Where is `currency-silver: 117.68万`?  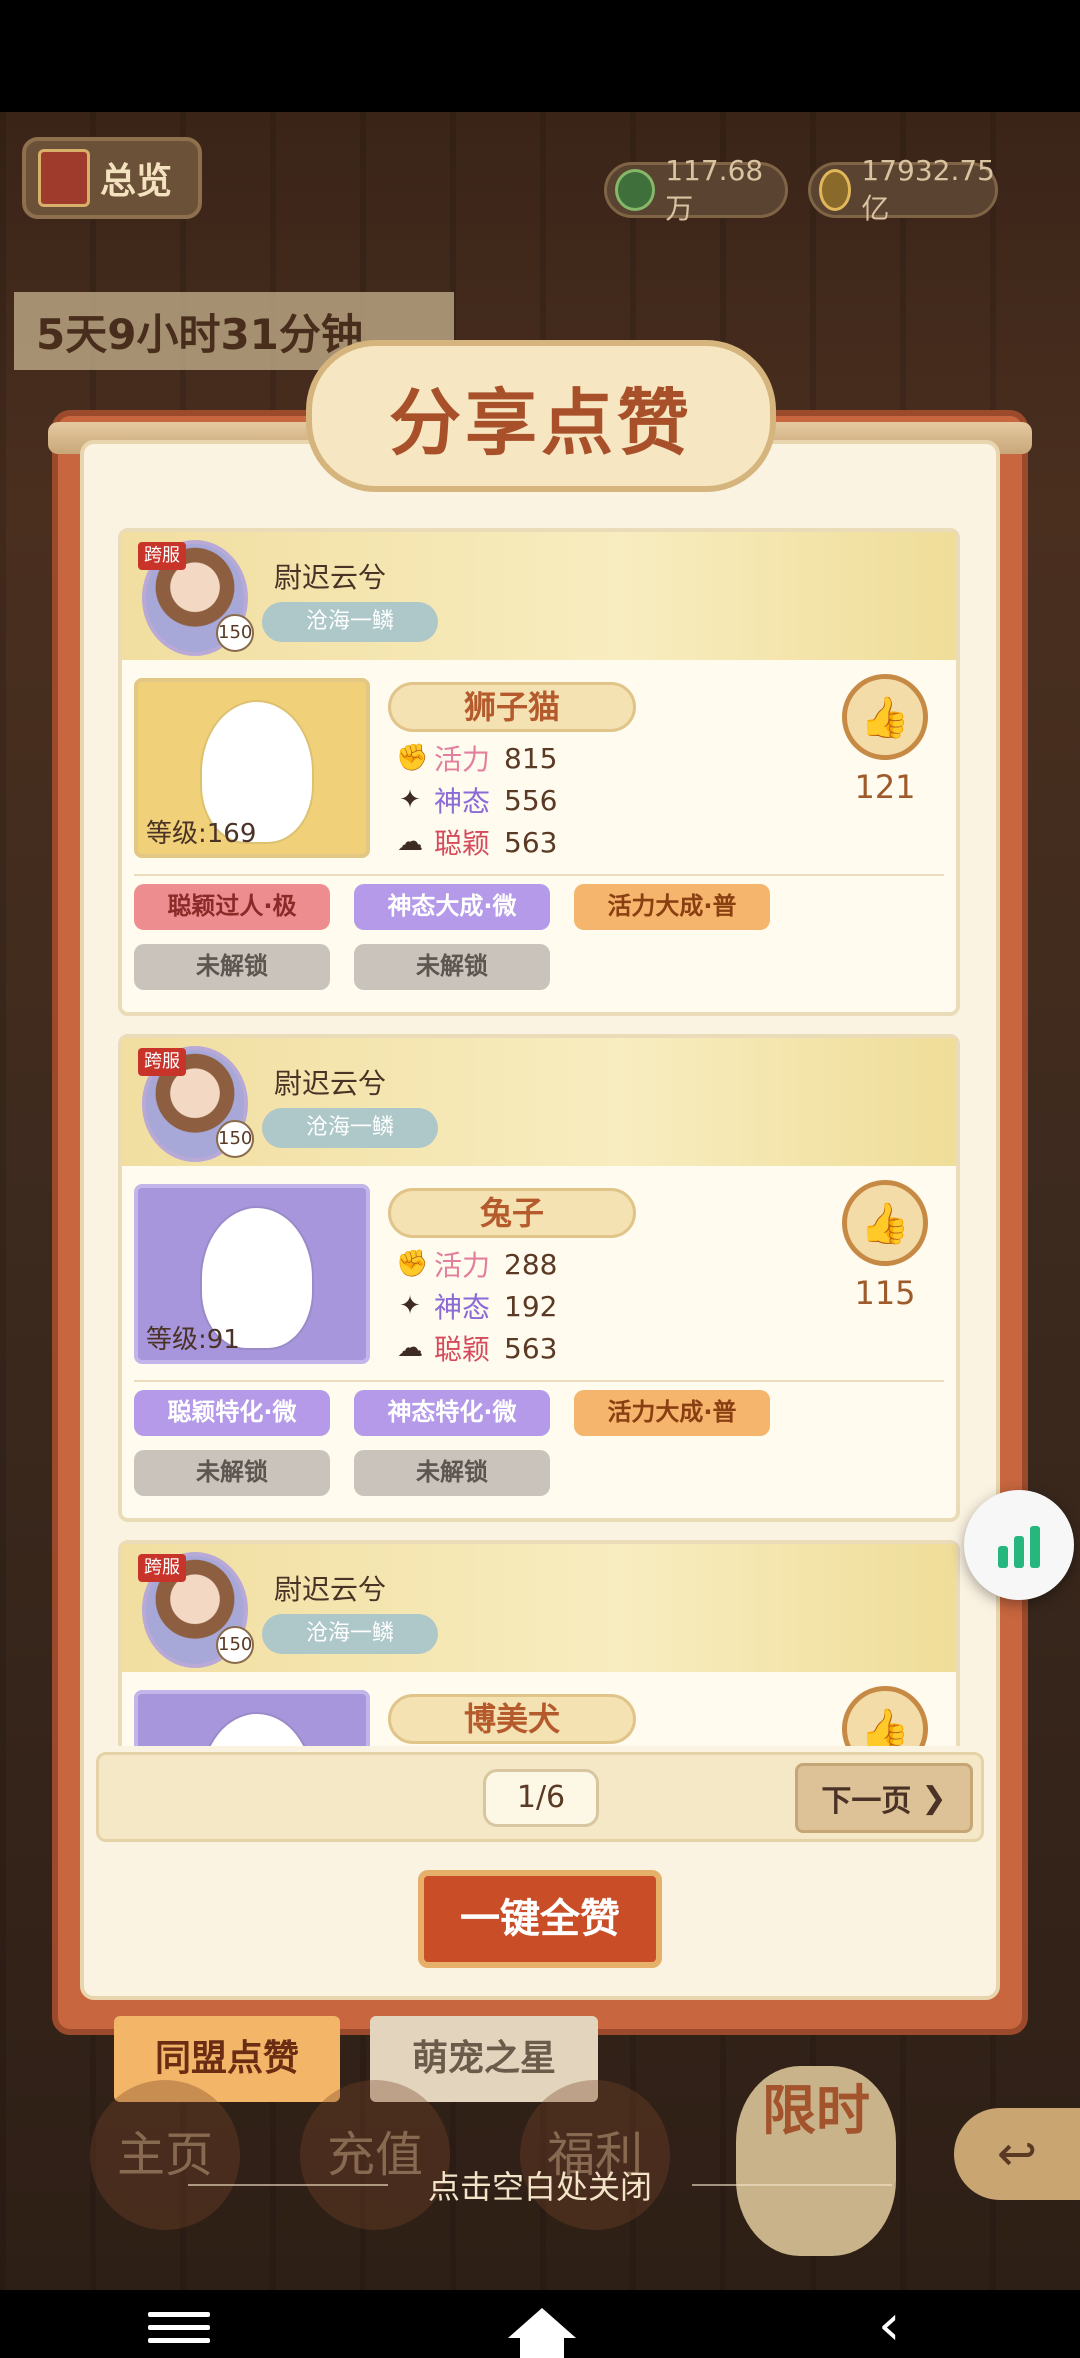
currency-silver: 117.68万 is located at coordinates (696, 189).